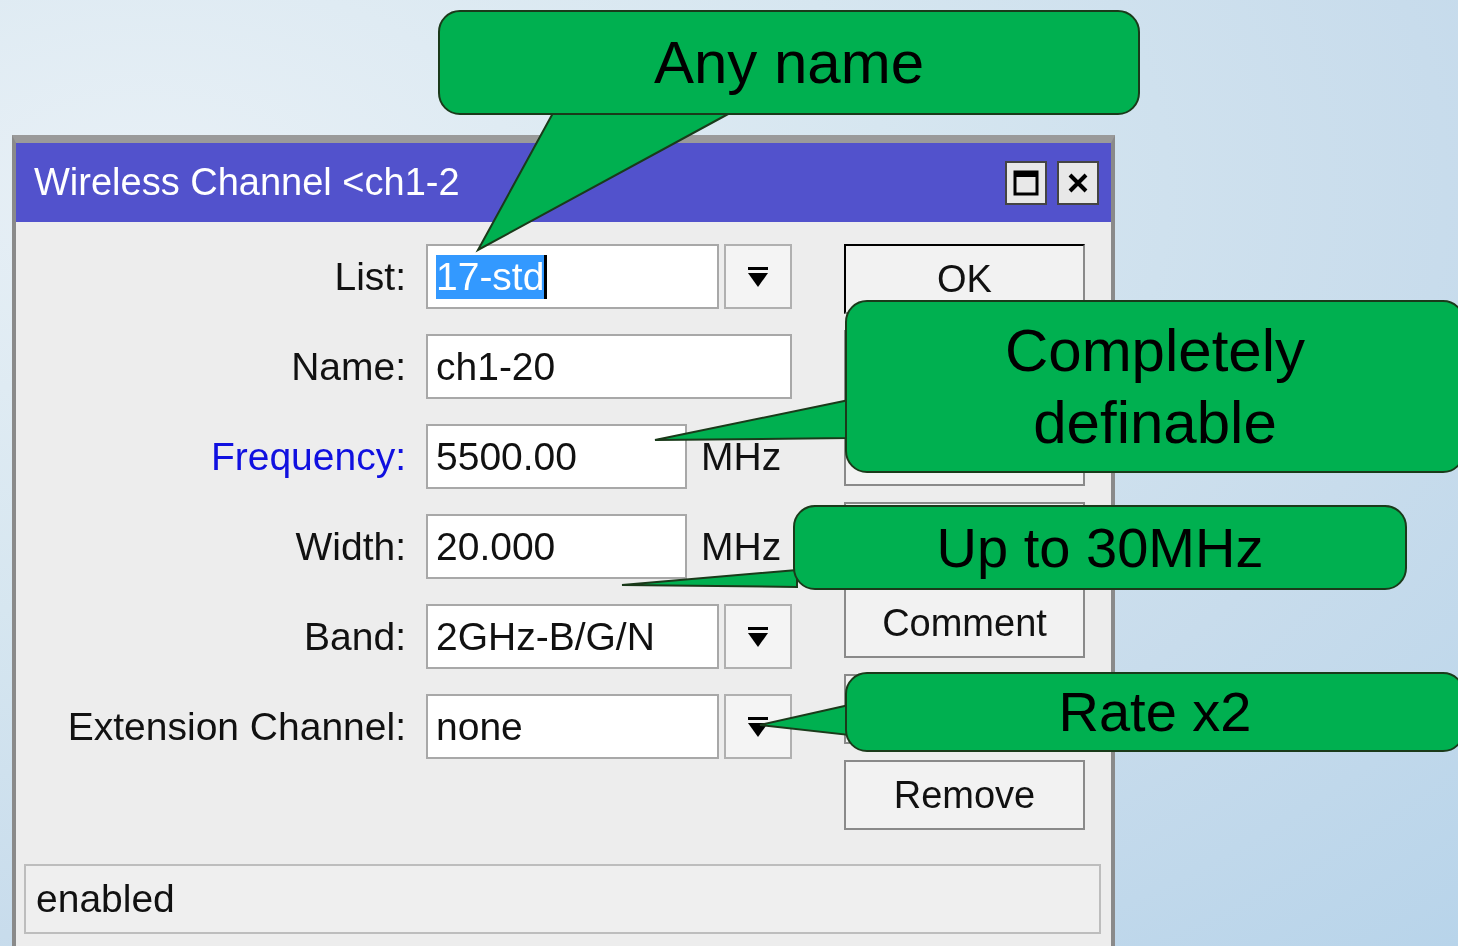  What do you see at coordinates (506, 456) in the screenshot?
I see `field-value: 5500.00` at bounding box center [506, 456].